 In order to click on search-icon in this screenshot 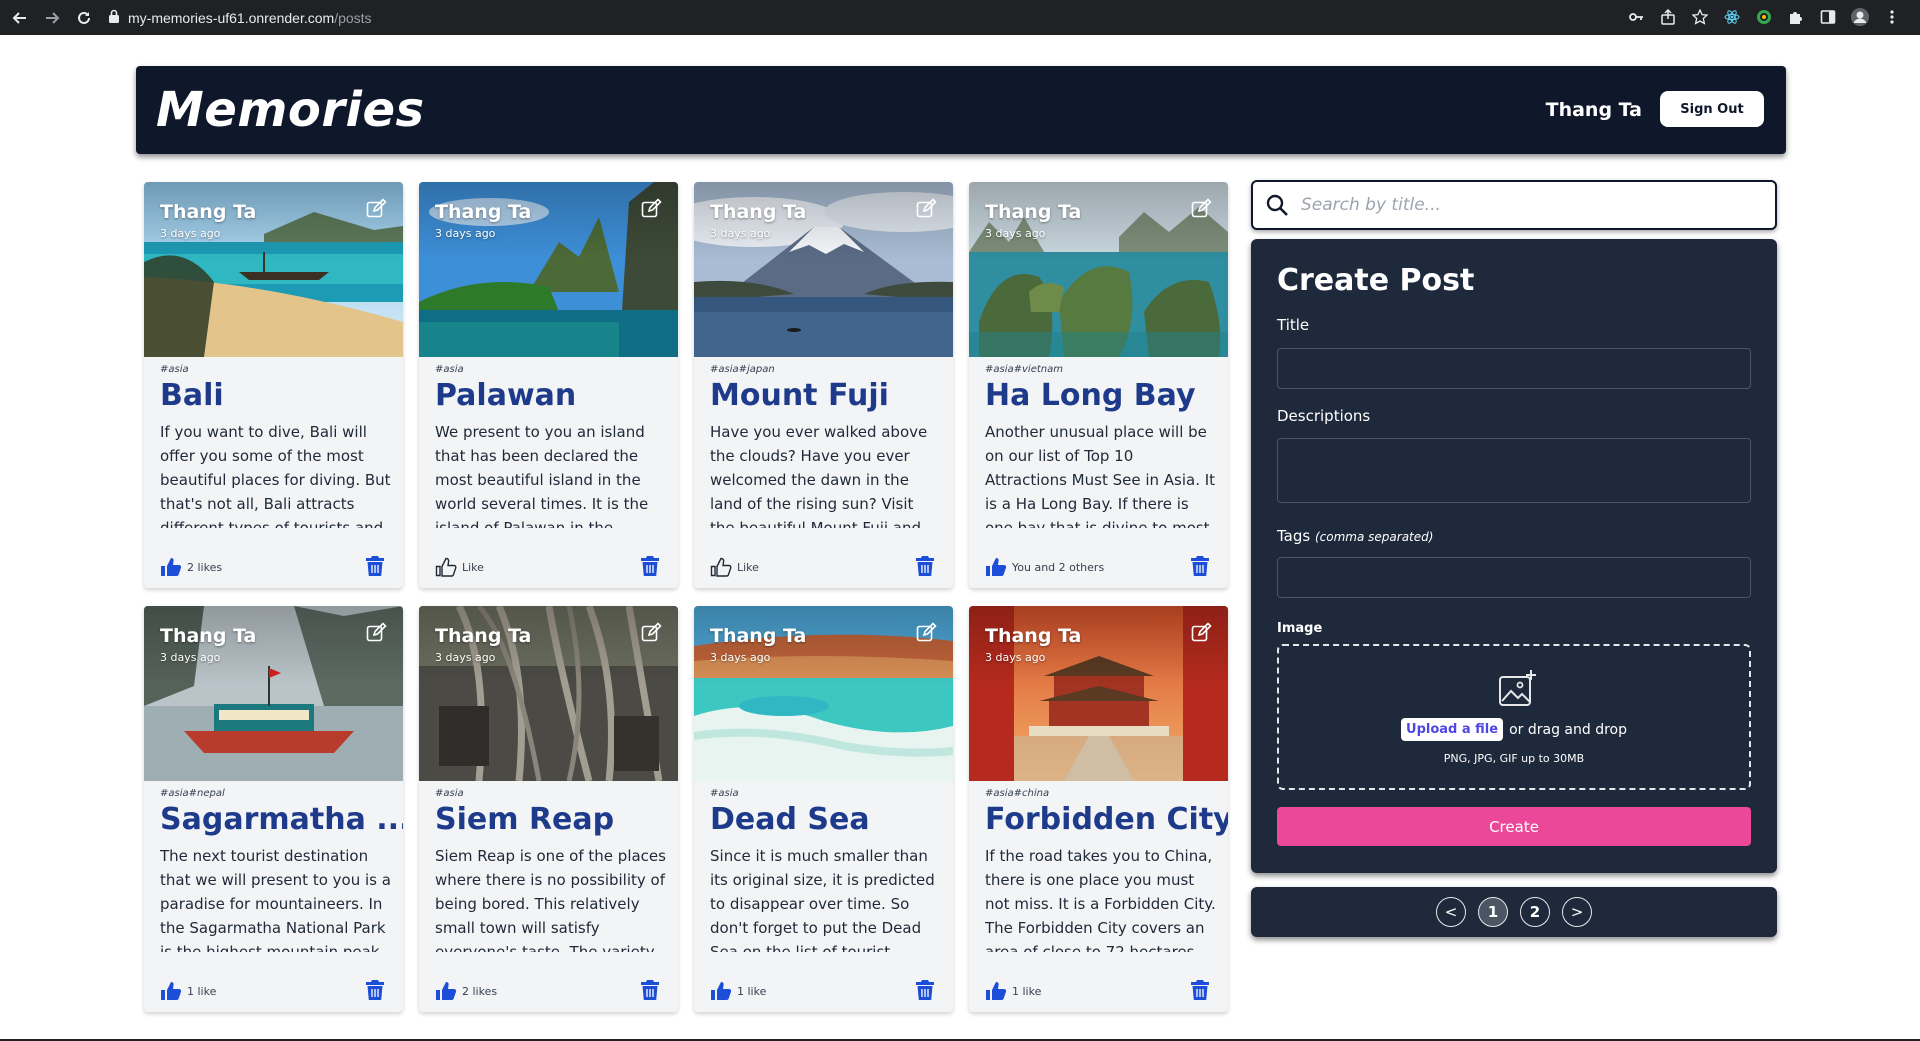, I will do `click(1277, 205)`.